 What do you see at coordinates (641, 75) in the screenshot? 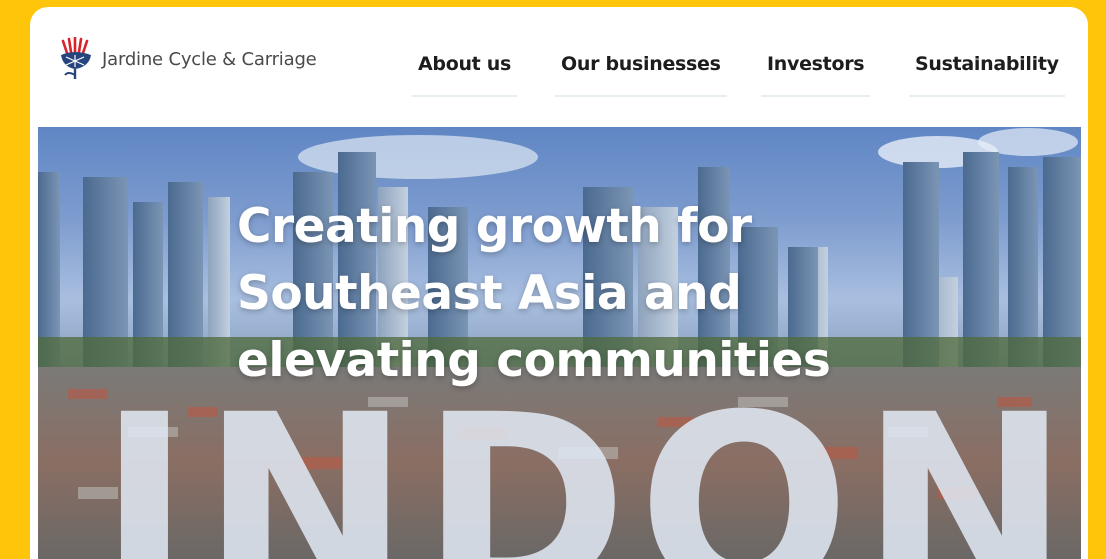
I see `nav-our-businesses: Our businesses` at bounding box center [641, 75].